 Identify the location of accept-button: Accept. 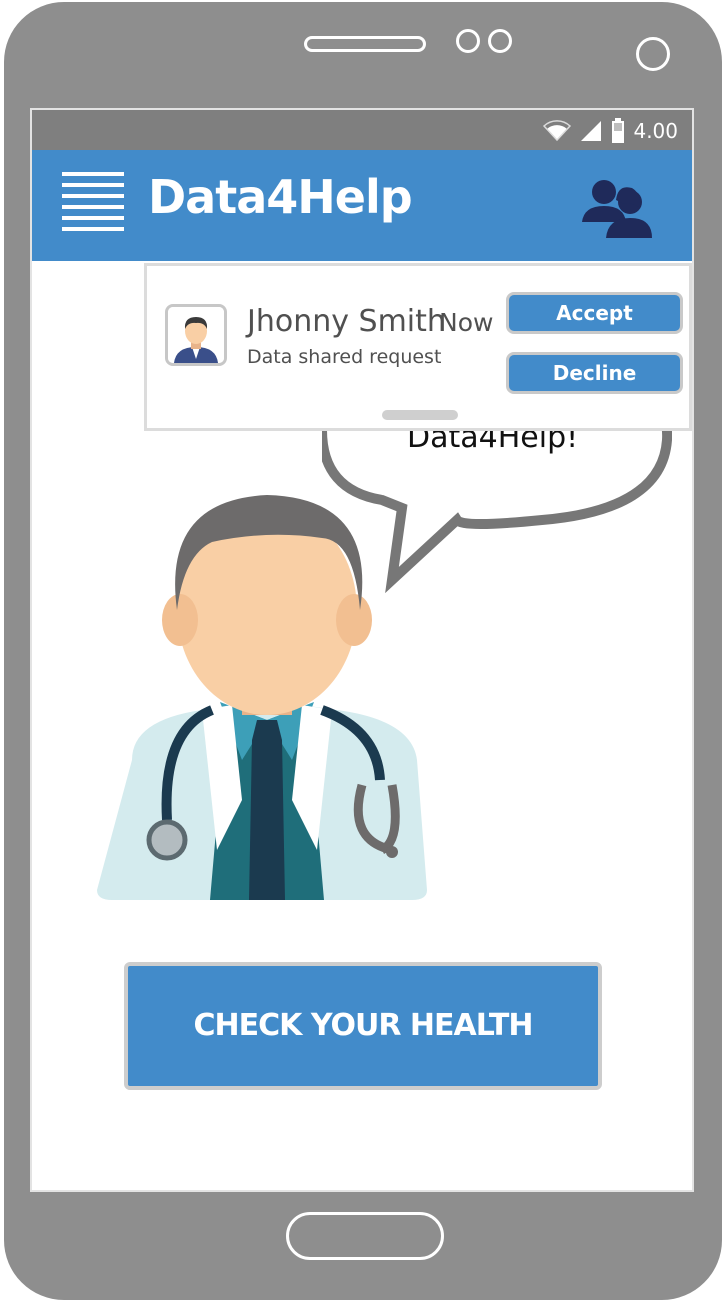
(594, 313).